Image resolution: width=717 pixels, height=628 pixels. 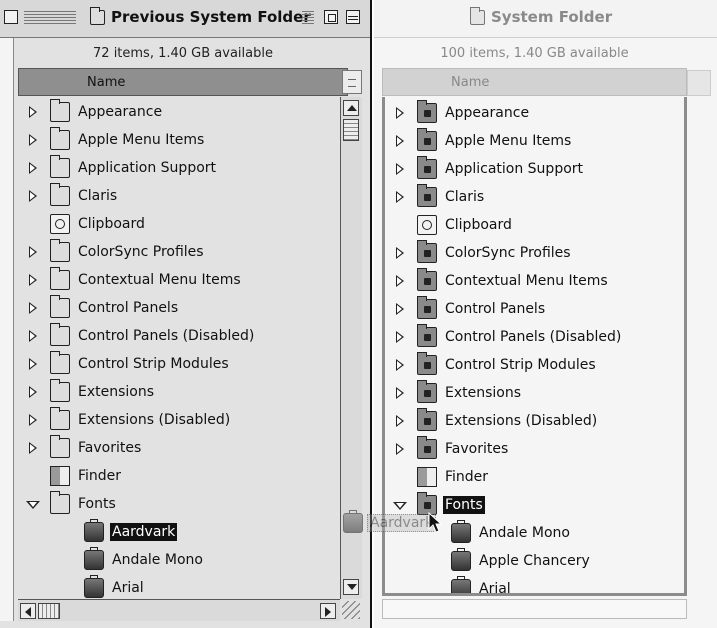 I want to click on finder-icon, so click(x=427, y=477).